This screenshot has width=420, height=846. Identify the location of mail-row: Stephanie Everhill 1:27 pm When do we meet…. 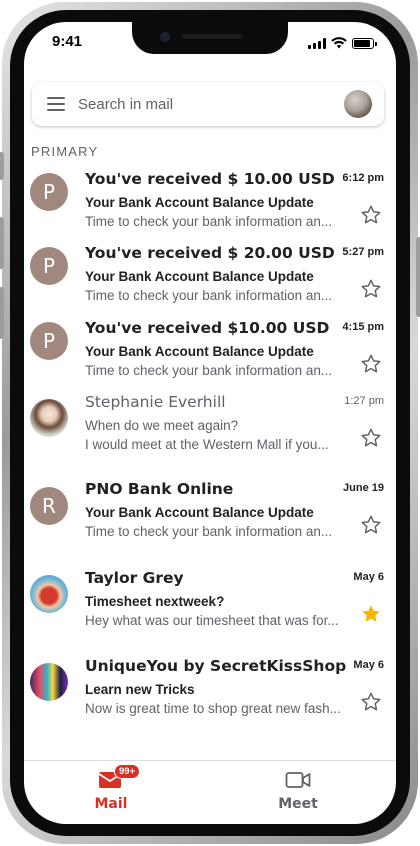
(210, 430).